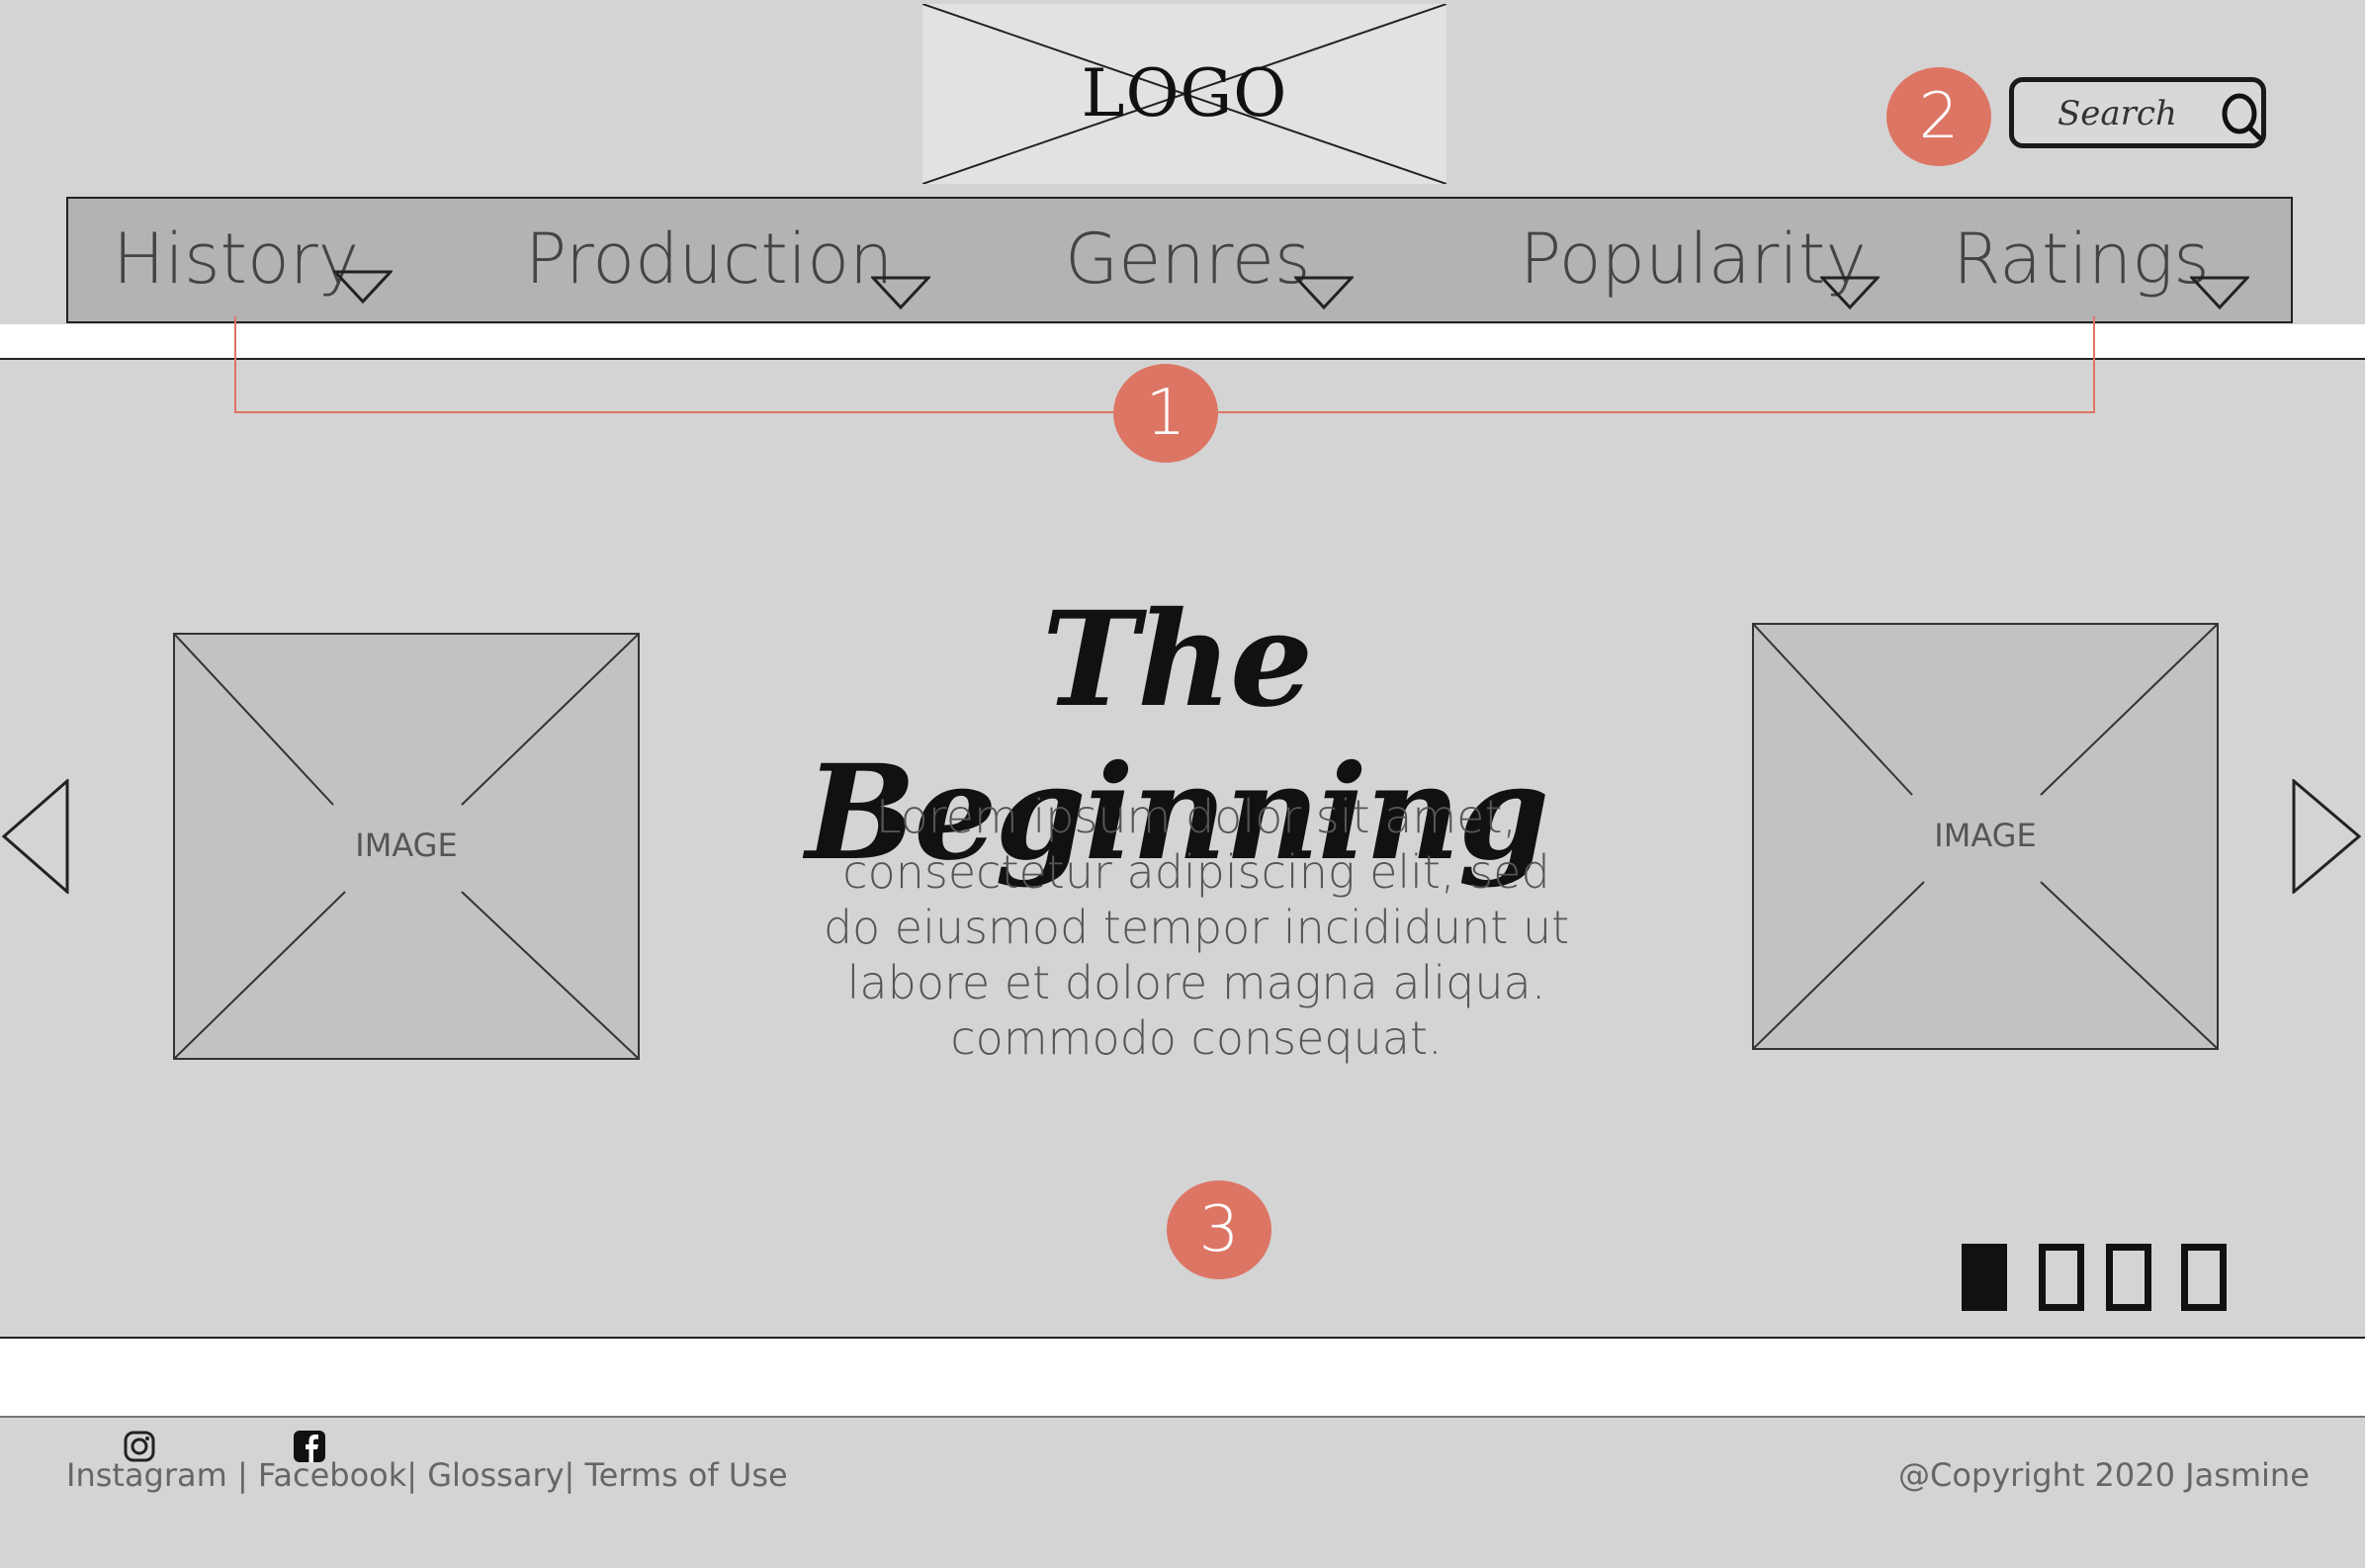 The width and height of the screenshot is (2365, 1568). Describe the element at coordinates (2327, 837) in the screenshot. I see `carousel-next-arrow-icon` at that location.